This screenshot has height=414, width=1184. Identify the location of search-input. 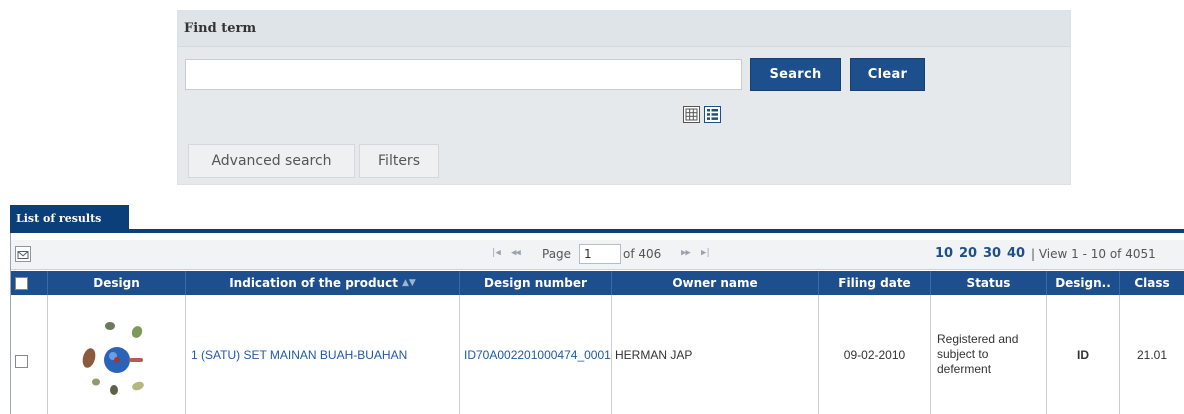
(463, 74).